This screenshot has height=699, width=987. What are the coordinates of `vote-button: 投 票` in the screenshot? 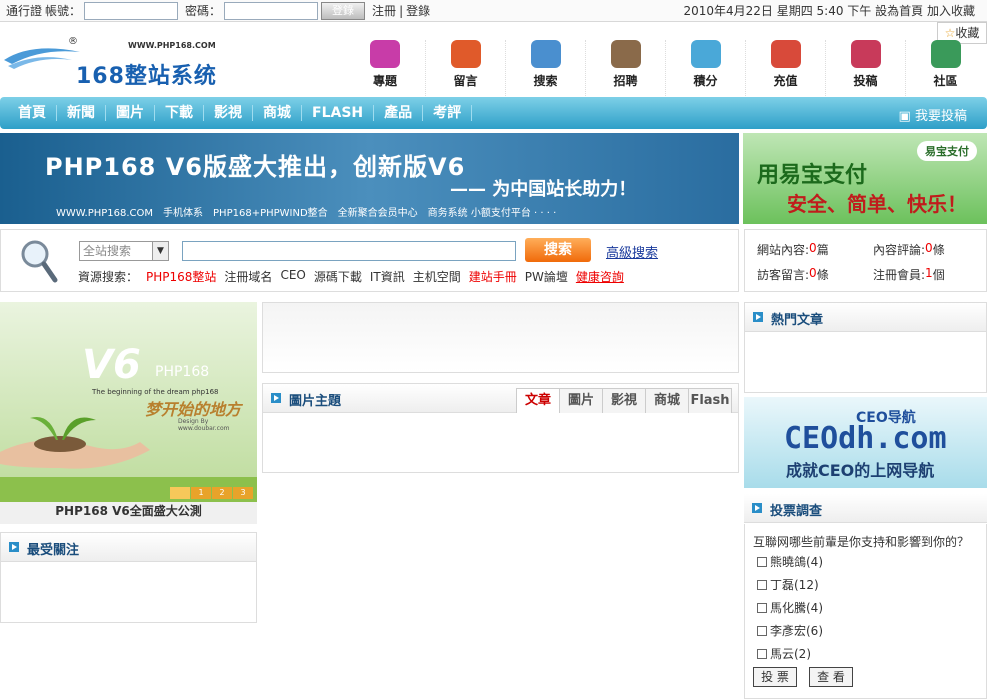 It's located at (775, 677).